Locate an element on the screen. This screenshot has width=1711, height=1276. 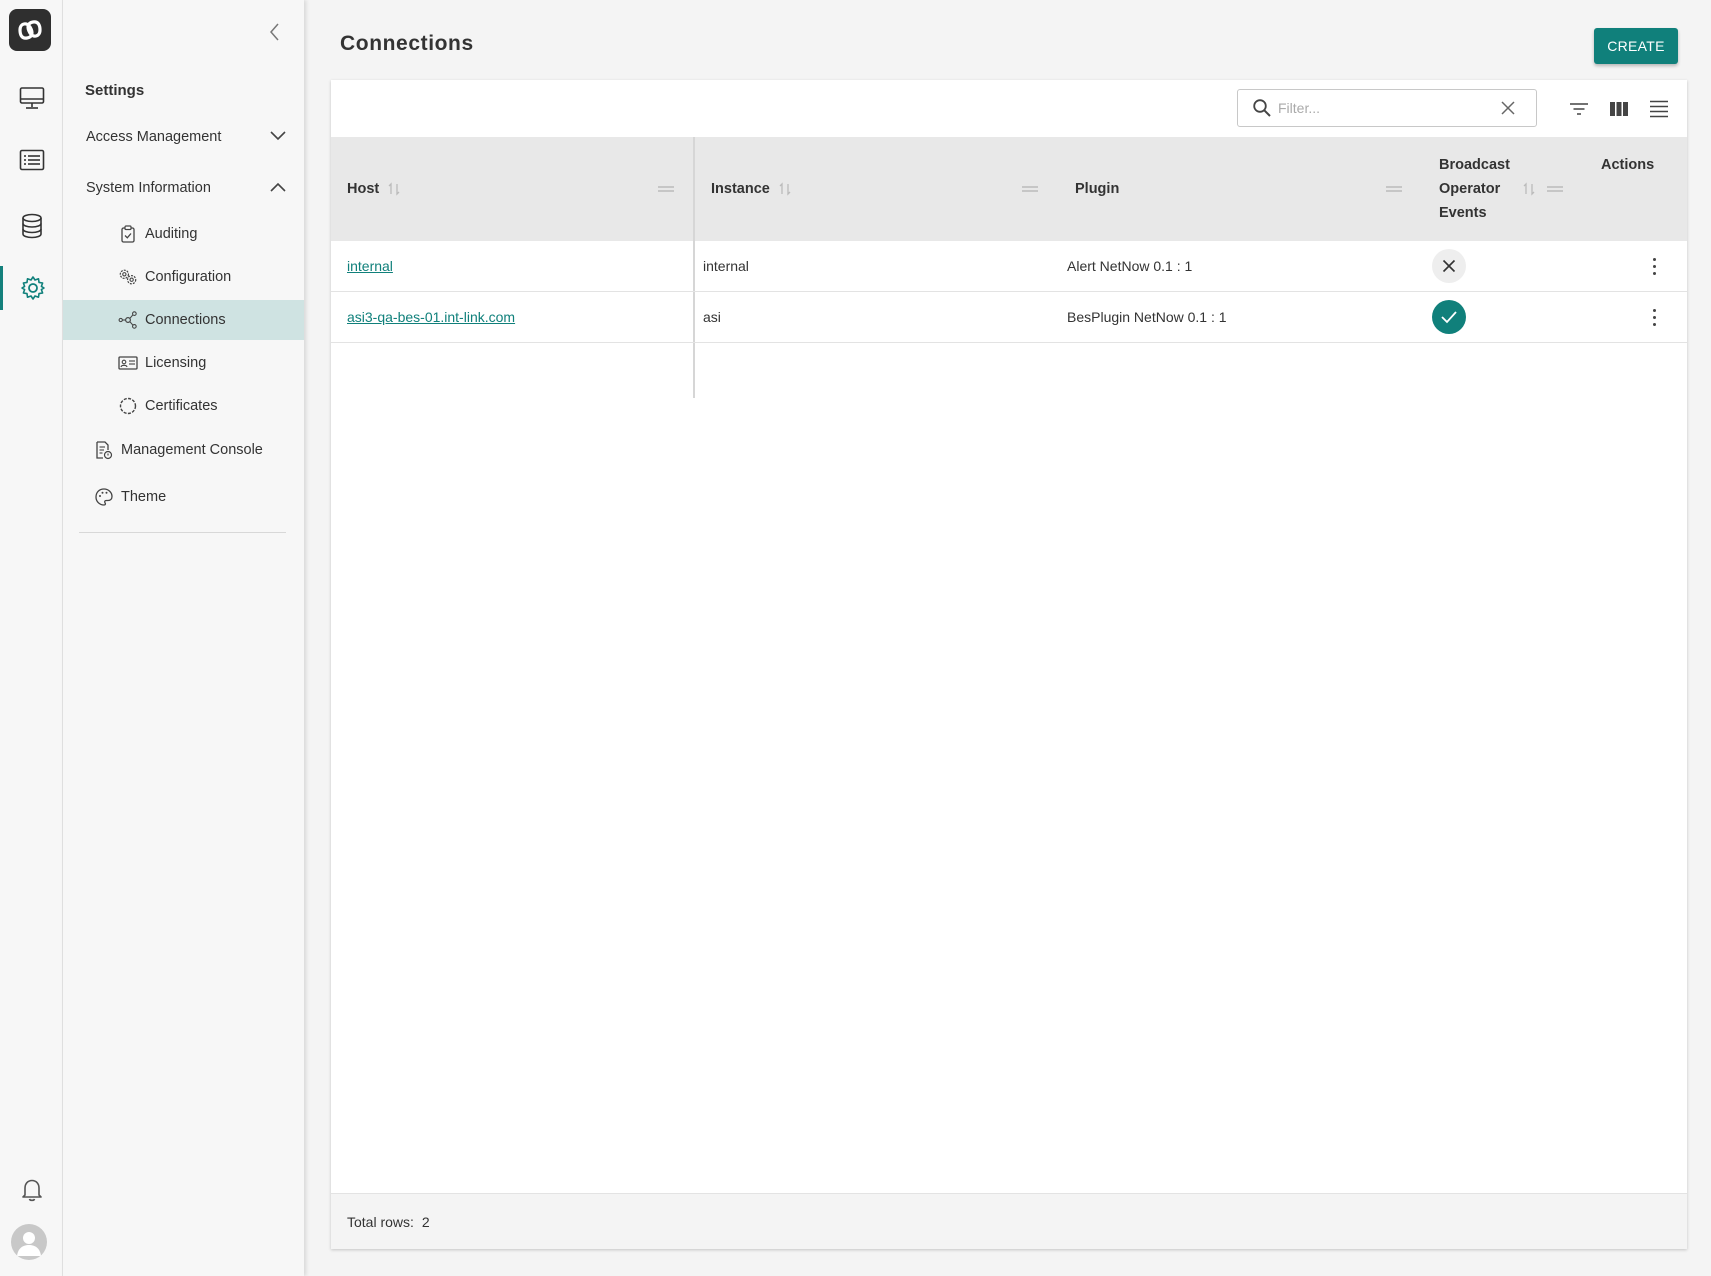
total-rows-label: Total rows: is located at coordinates (380, 1221).